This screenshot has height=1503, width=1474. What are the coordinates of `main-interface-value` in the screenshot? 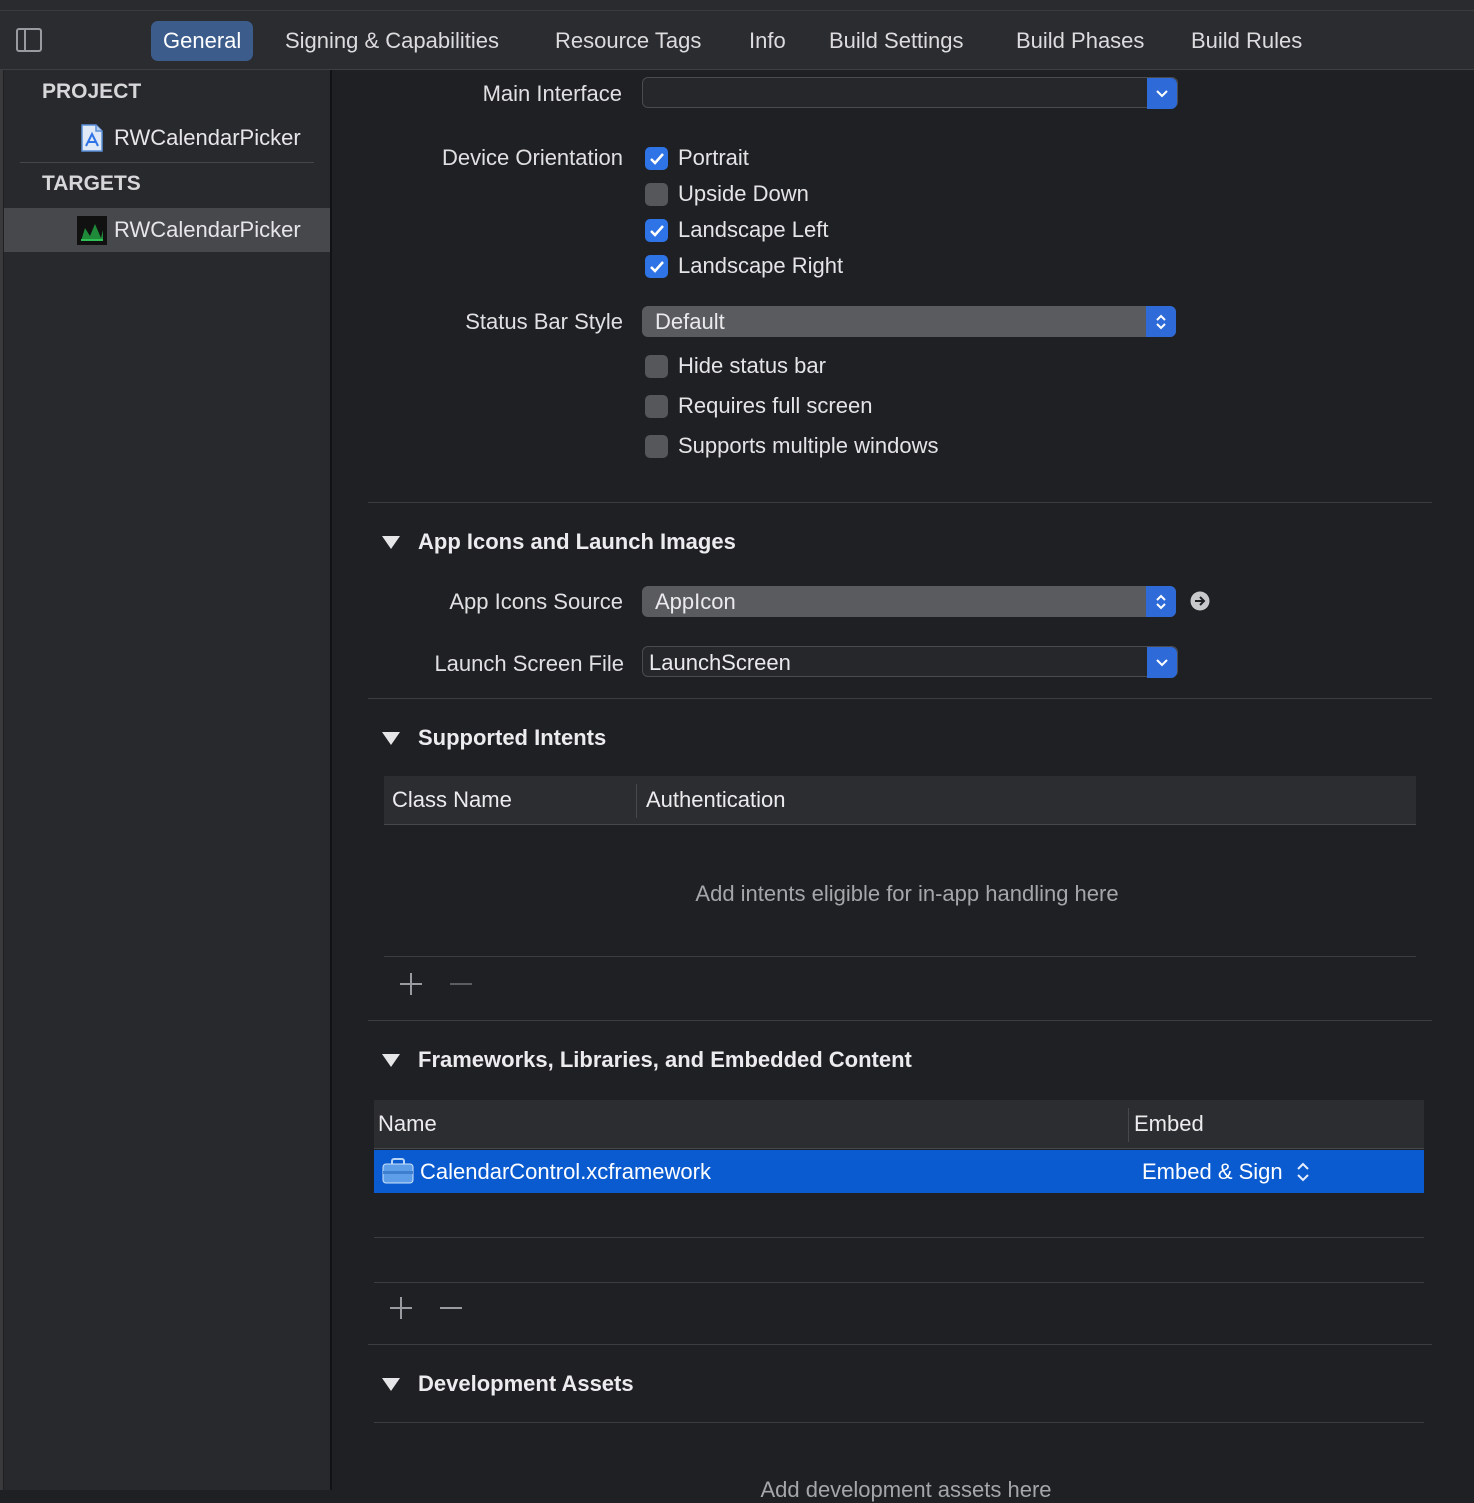 It's located at (649, 93).